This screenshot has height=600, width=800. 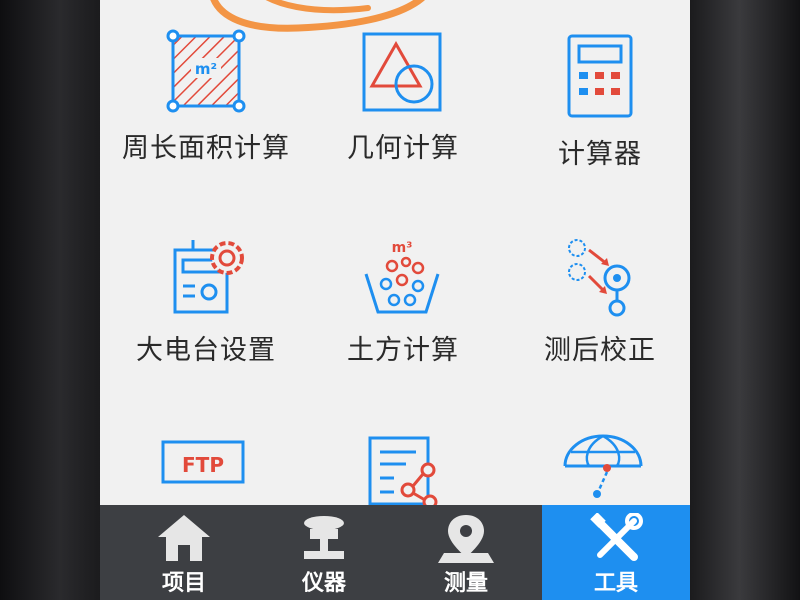 I want to click on tab-survey: 测量, so click(x=466, y=552).